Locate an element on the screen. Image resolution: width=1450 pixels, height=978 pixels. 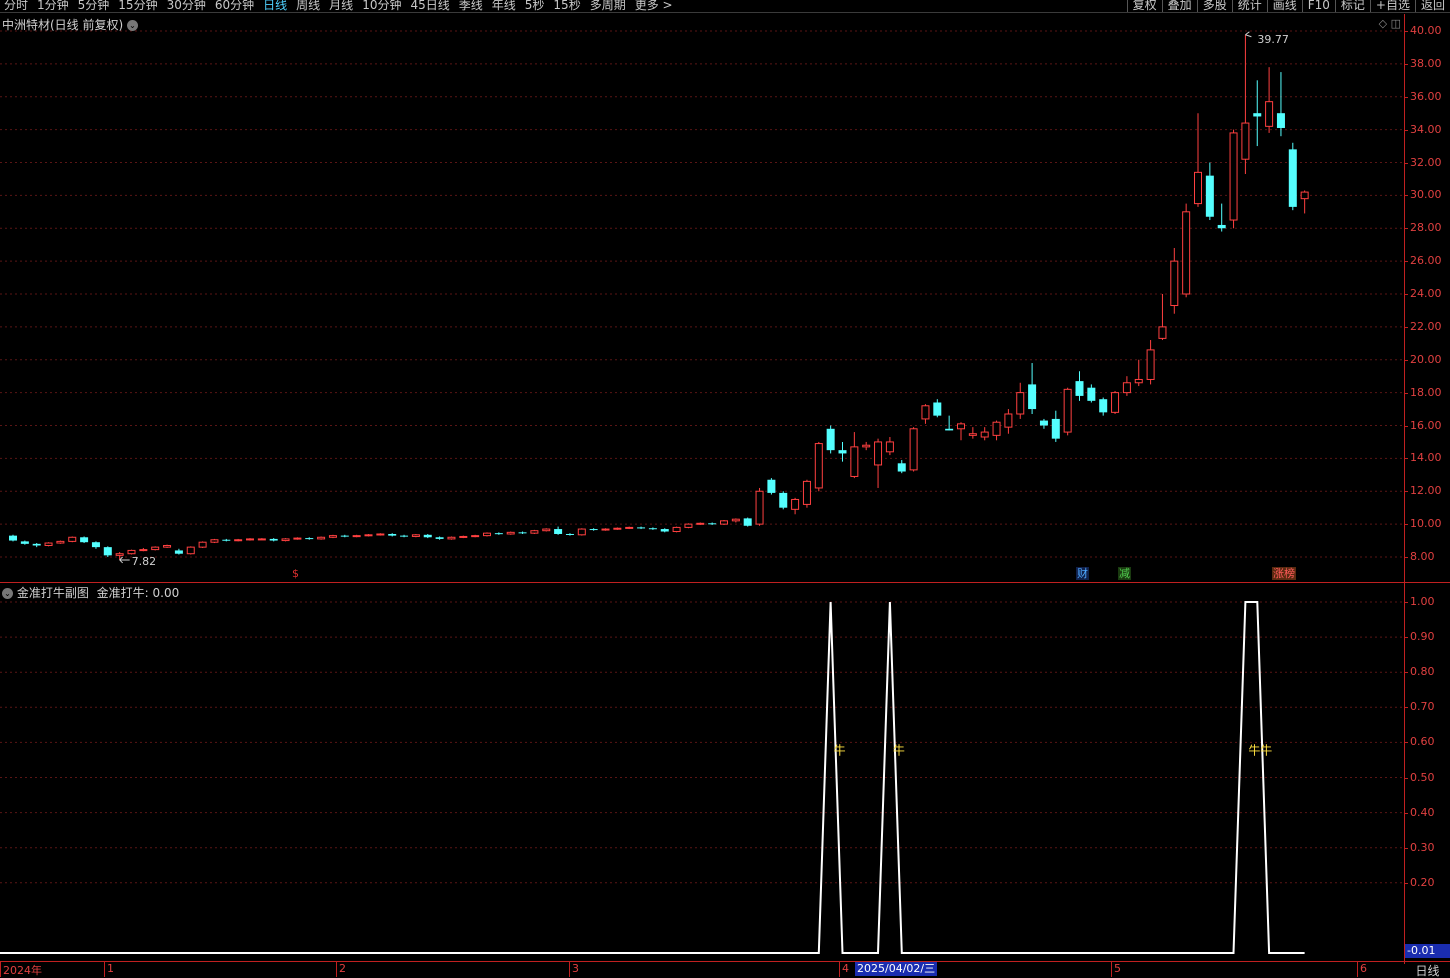
period-tab: 分时 is located at coordinates (16, 6).